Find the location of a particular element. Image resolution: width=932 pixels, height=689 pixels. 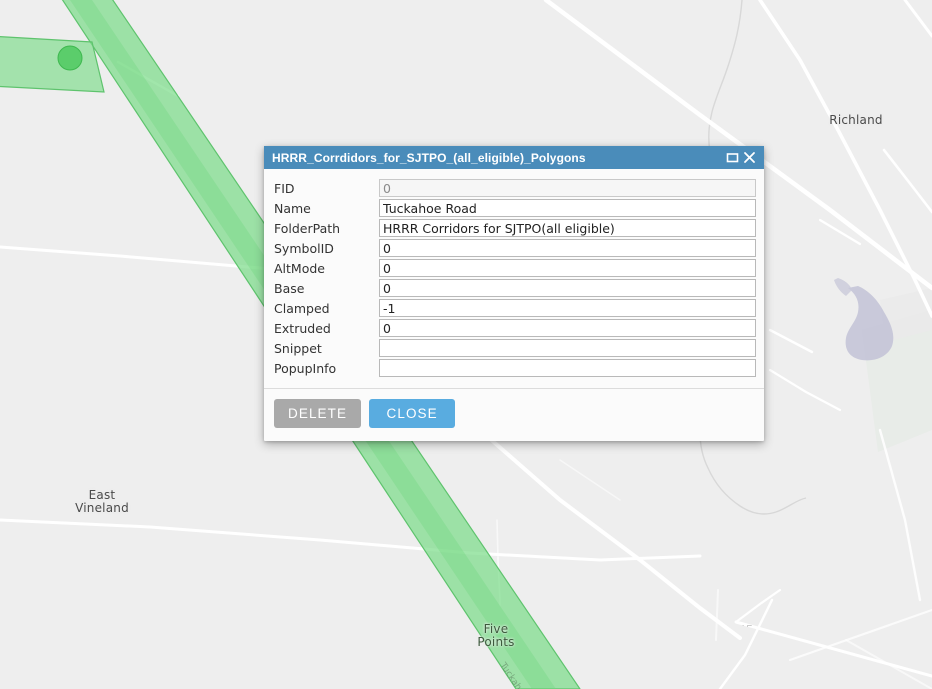

attribute-row: SymbolID is located at coordinates (515, 248).